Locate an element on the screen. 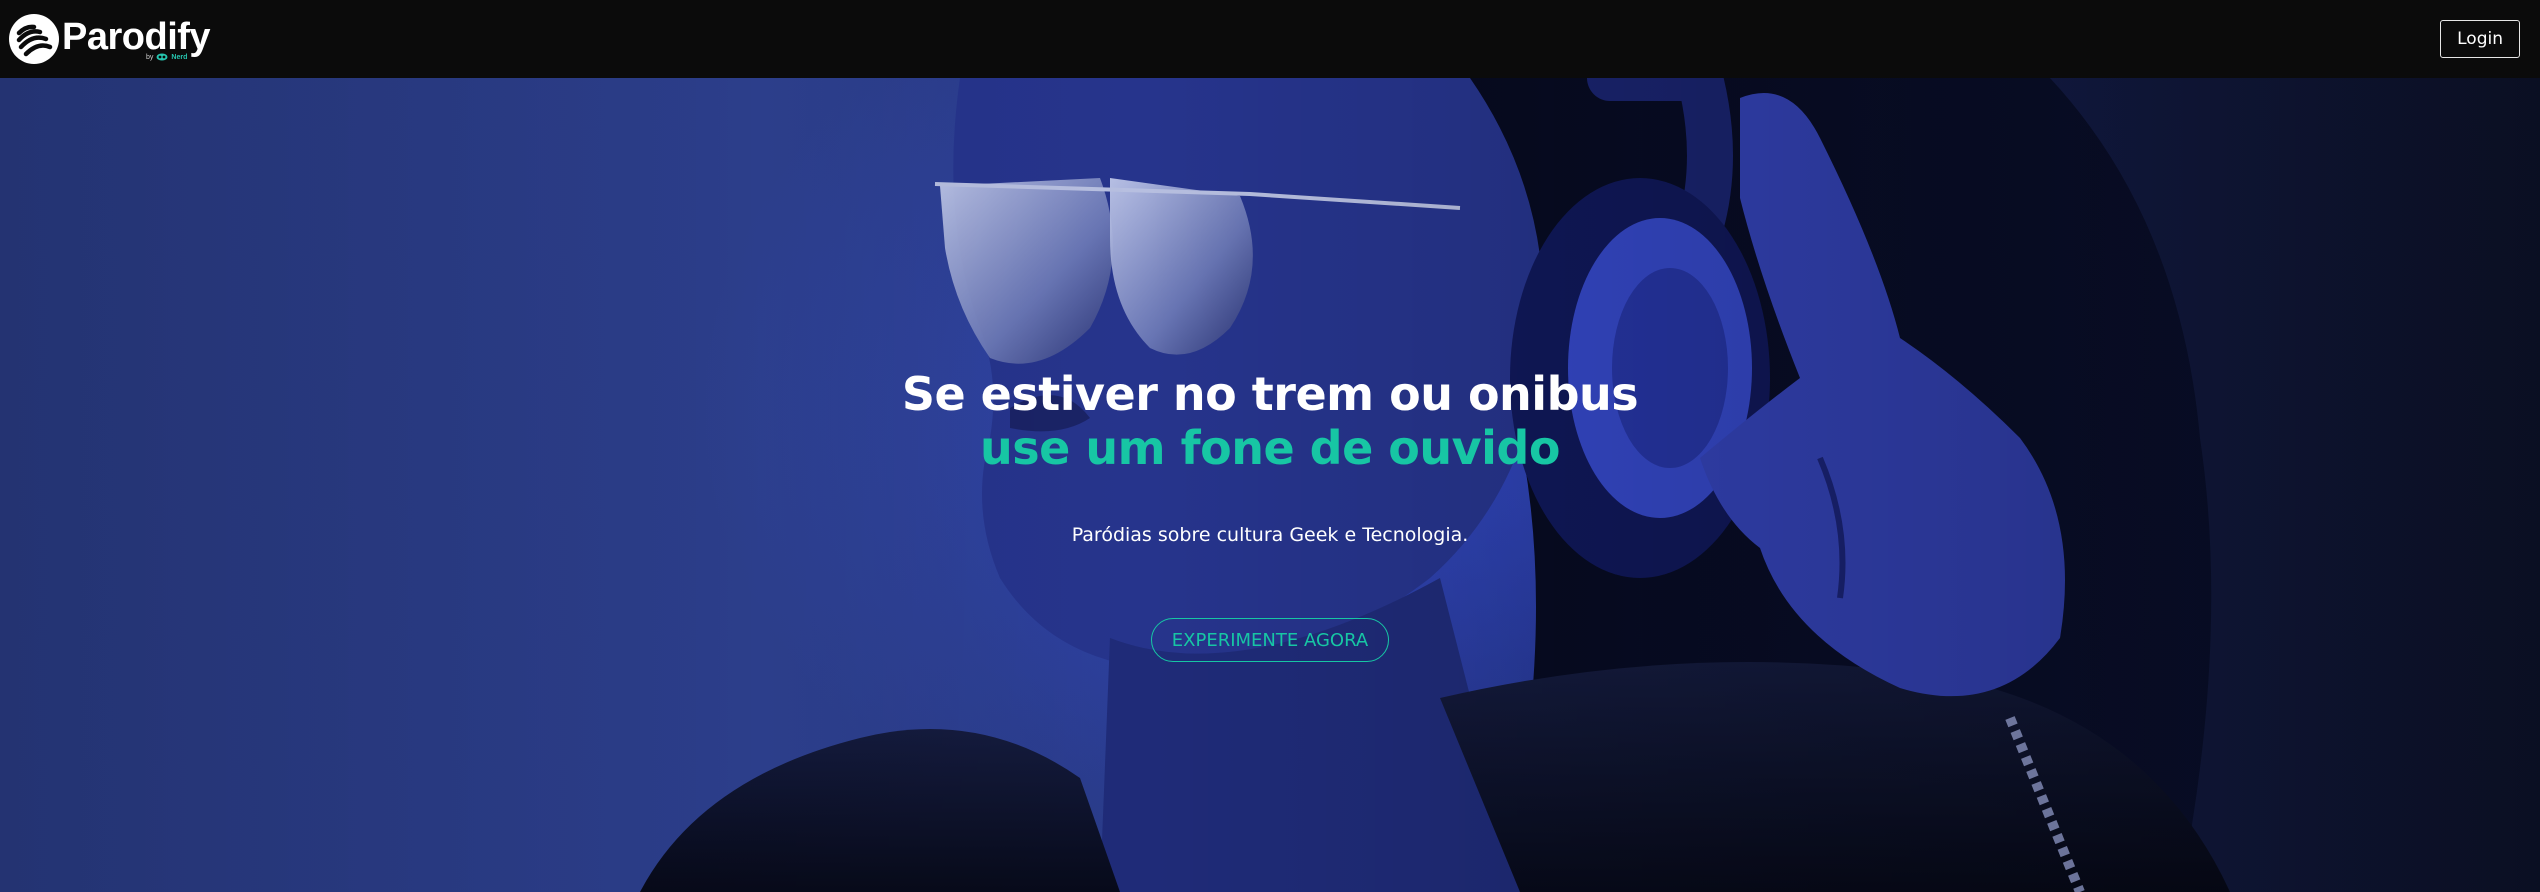  maker-logo-icon is located at coordinates (162, 57).